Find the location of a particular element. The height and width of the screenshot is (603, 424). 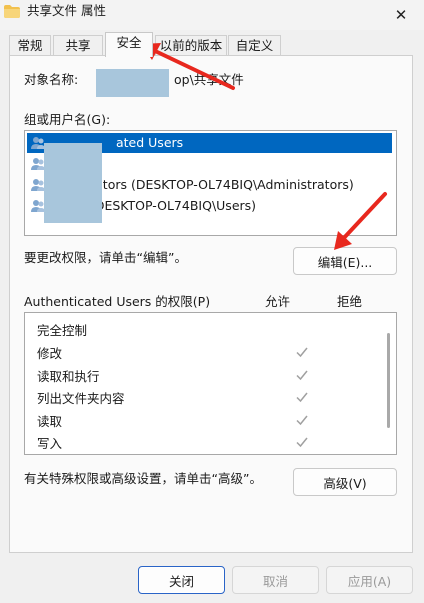

permissions-scrollbar is located at coordinates (388, 380).